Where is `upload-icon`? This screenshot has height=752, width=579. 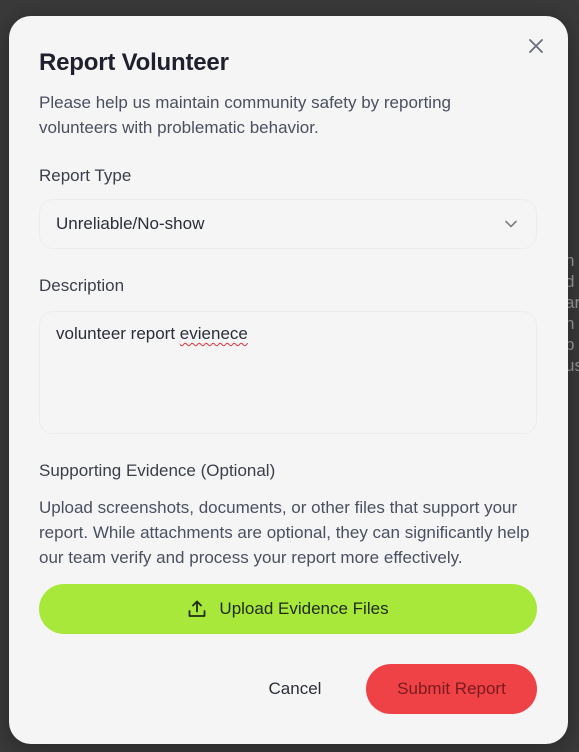
upload-icon is located at coordinates (197, 608).